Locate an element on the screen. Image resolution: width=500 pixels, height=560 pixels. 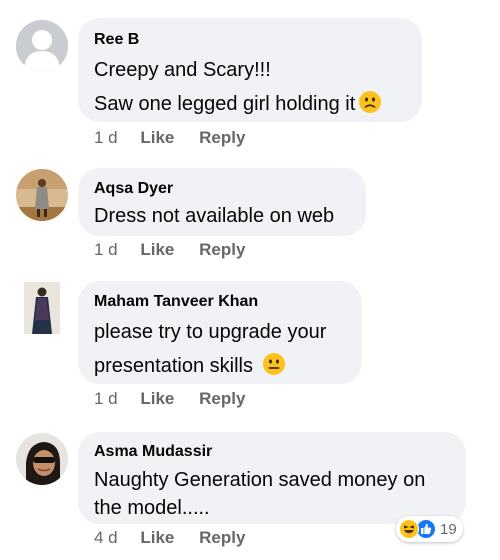
comment-timestamp: 4 d is located at coordinates (106, 538).